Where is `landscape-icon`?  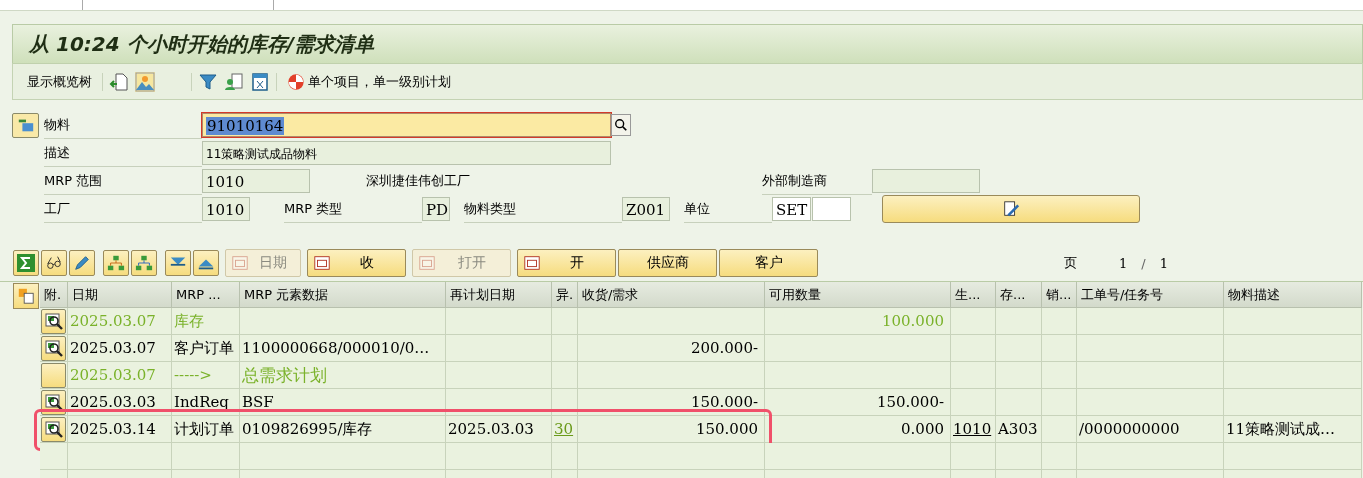 landscape-icon is located at coordinates (145, 81).